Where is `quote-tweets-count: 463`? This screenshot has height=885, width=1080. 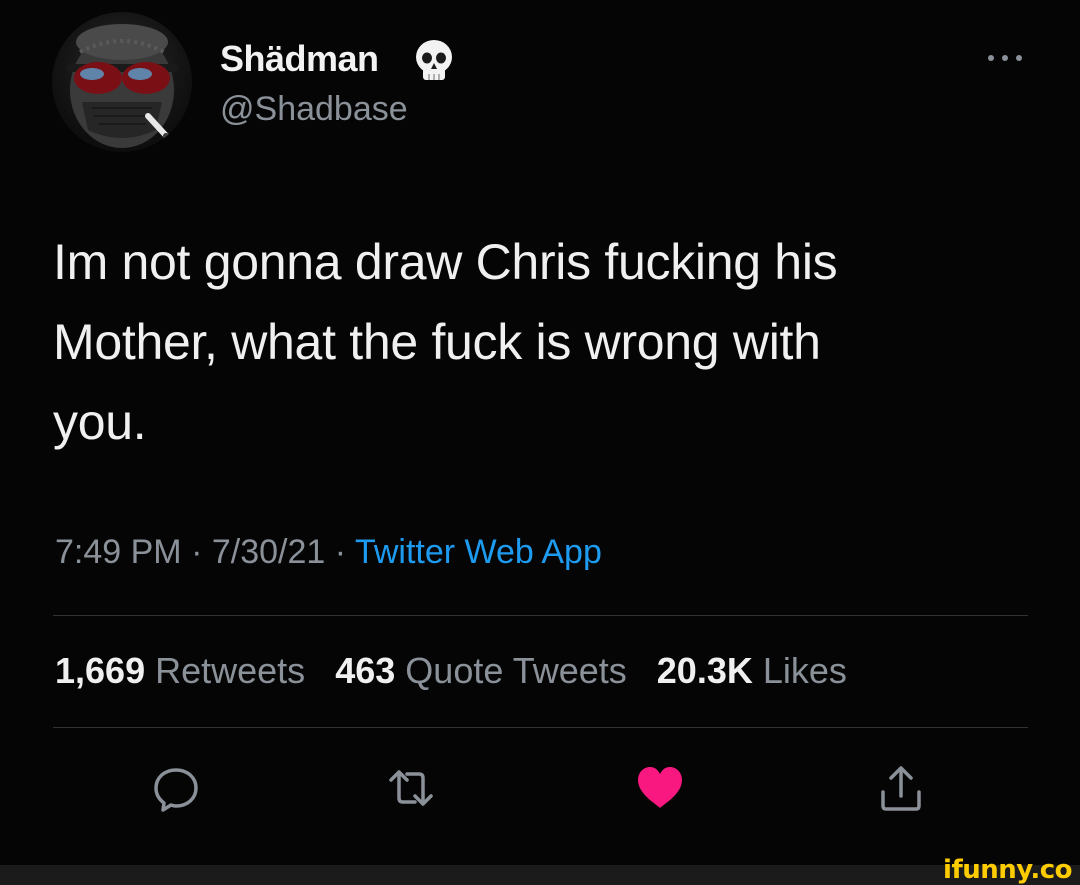
quote-tweets-count: 463 is located at coordinates (365, 670).